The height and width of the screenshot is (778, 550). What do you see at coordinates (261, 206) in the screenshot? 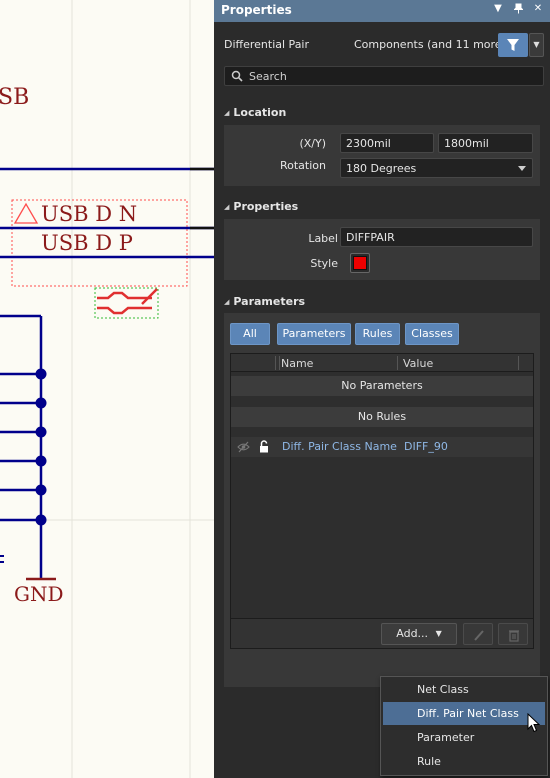
I see `properties-section-header: ◢ Properties` at bounding box center [261, 206].